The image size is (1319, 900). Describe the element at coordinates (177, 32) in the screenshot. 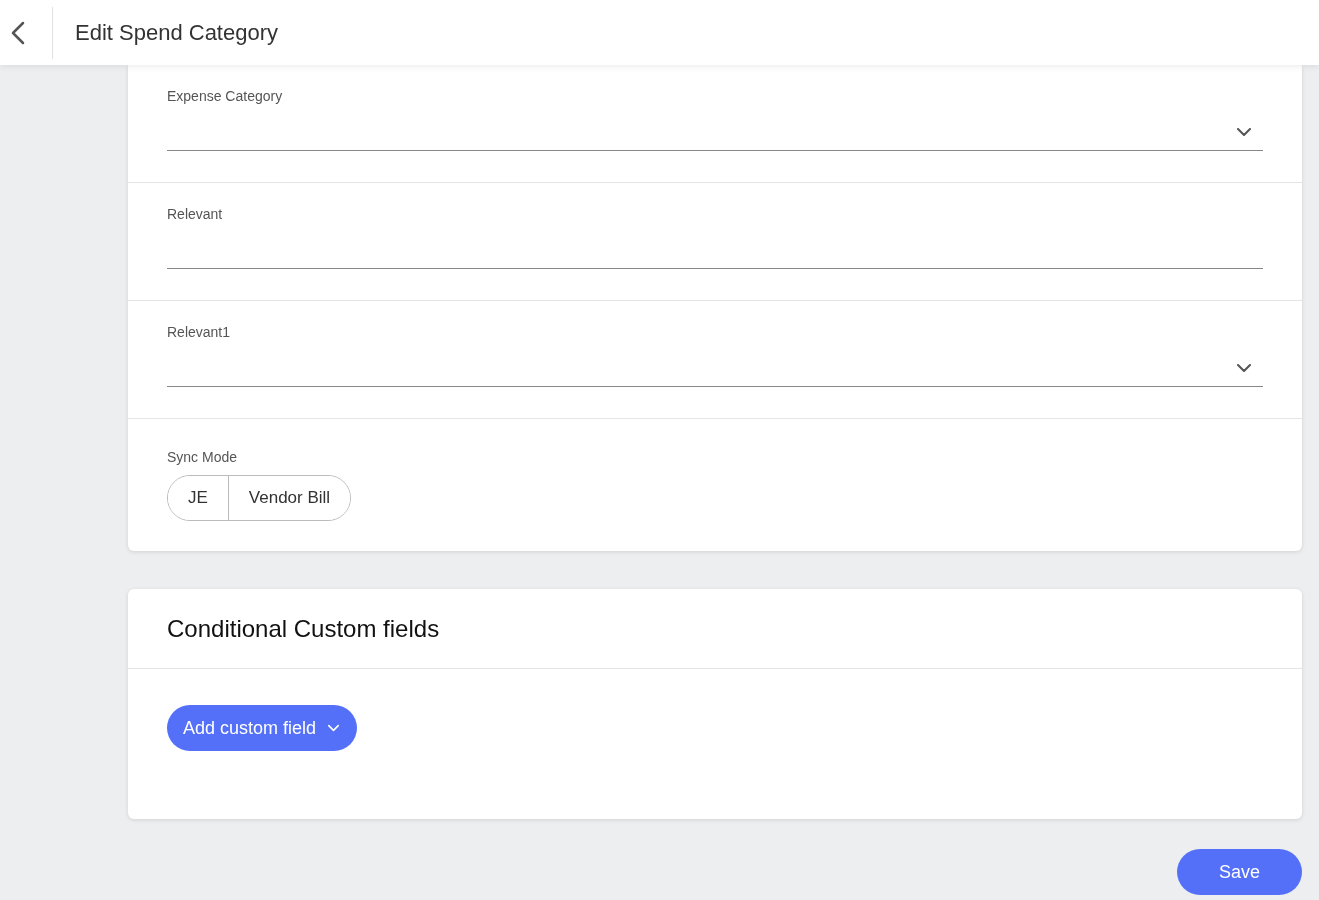

I see `page-title: Edit Spend Category` at that location.